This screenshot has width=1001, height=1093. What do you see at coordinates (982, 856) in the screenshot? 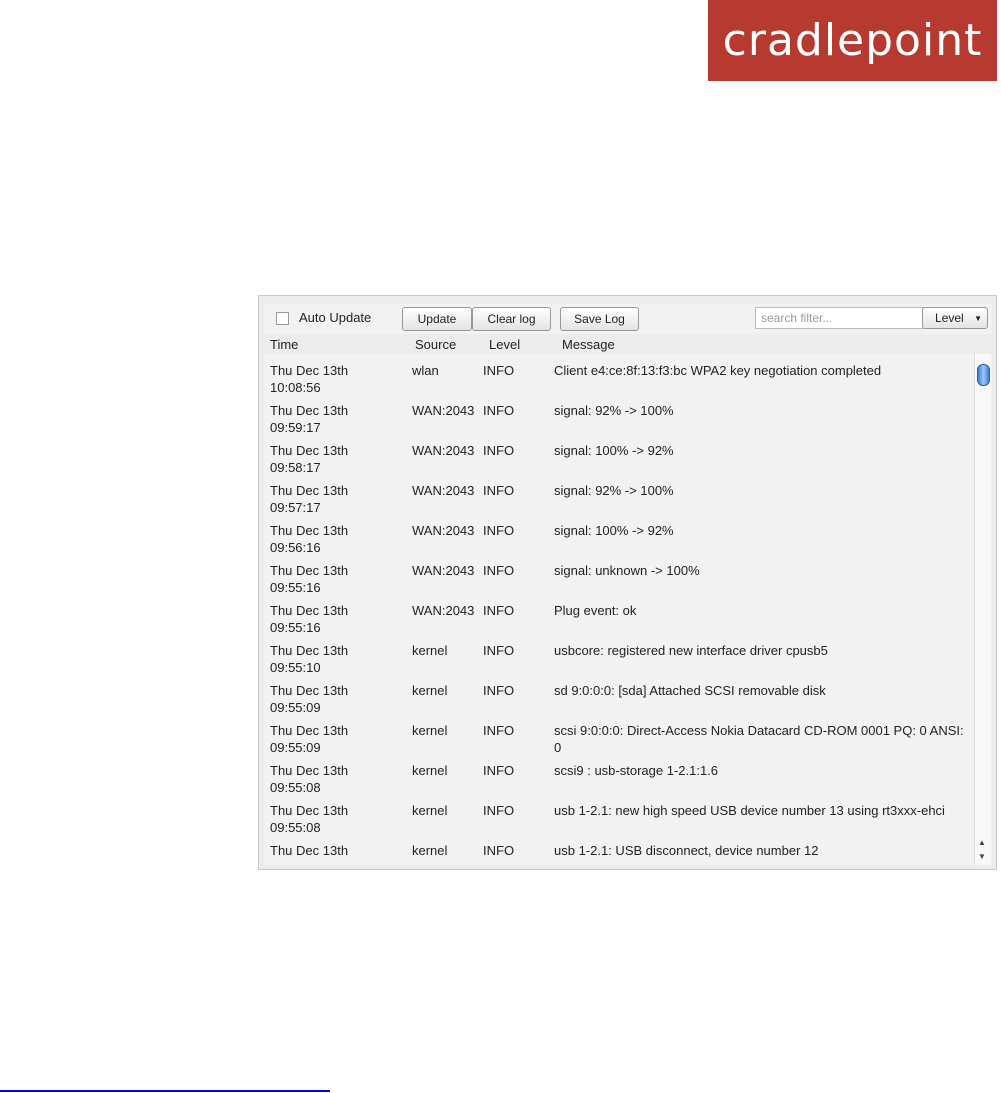
I see `scroll-down-icon: ▼` at bounding box center [982, 856].